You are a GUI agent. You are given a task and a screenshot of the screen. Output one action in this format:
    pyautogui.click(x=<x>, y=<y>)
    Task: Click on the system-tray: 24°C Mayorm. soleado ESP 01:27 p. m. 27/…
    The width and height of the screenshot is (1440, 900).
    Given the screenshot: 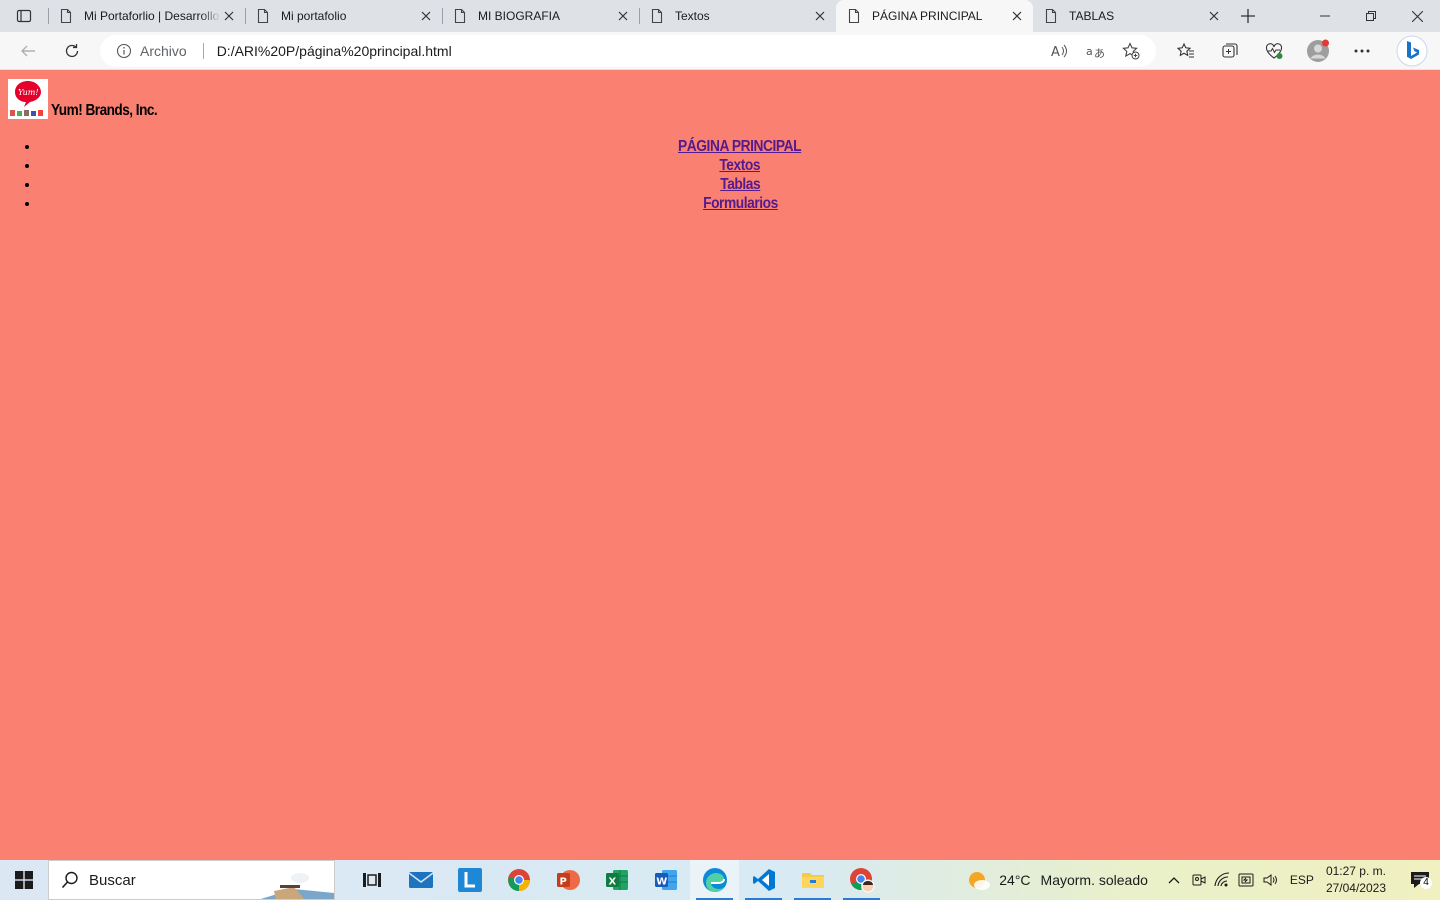 What is the action you would take?
    pyautogui.click(x=1203, y=880)
    